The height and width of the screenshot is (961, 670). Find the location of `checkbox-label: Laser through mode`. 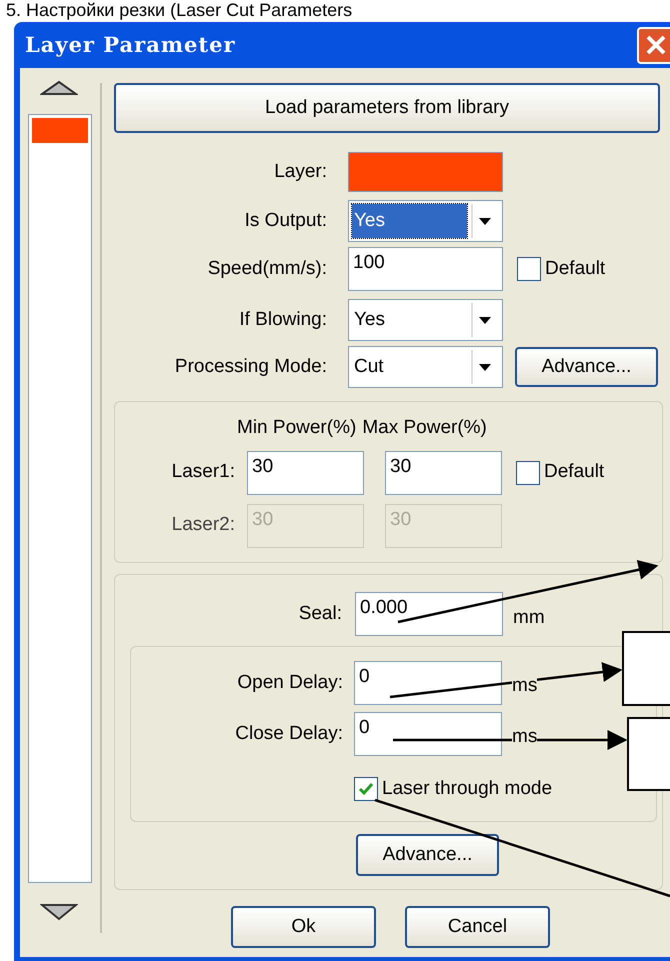

checkbox-label: Laser through mode is located at coordinates (467, 789).